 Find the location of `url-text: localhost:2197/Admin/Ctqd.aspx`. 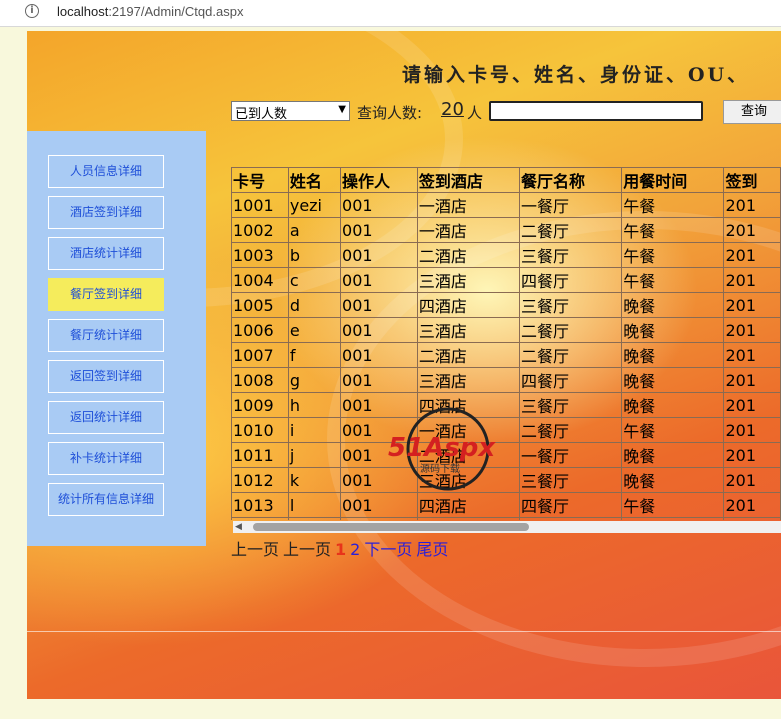

url-text: localhost:2197/Admin/Ctqd.aspx is located at coordinates (150, 11).